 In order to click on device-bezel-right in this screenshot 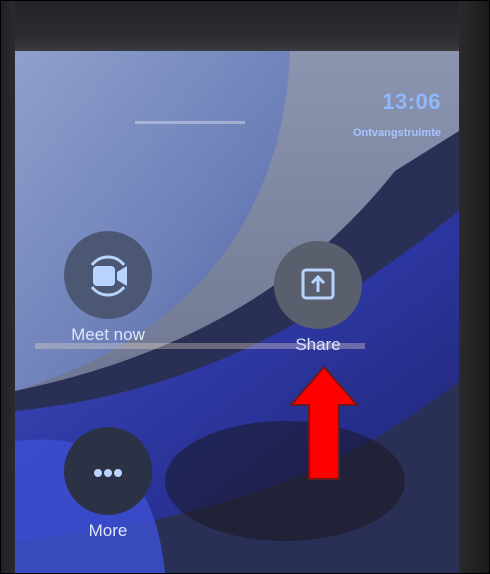, I will do `click(474, 287)`.